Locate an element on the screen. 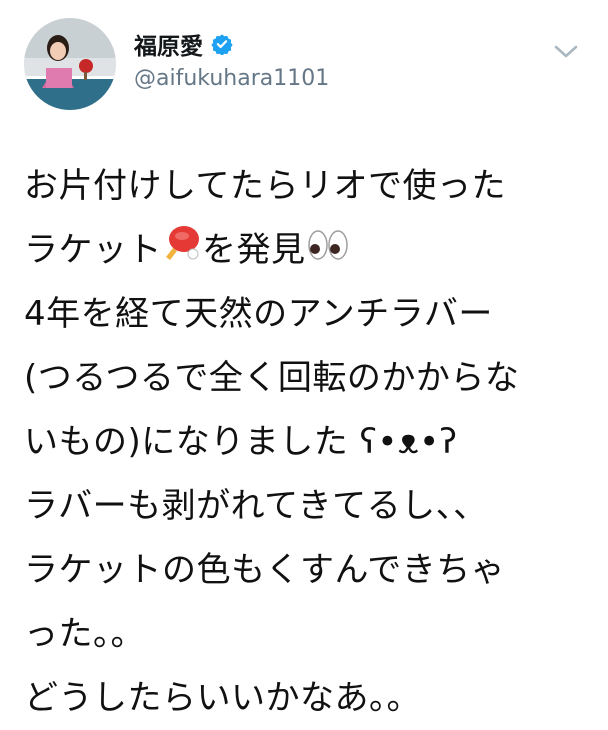  tweet-line: お片付けしてたらリオで使った is located at coordinates (265, 186).